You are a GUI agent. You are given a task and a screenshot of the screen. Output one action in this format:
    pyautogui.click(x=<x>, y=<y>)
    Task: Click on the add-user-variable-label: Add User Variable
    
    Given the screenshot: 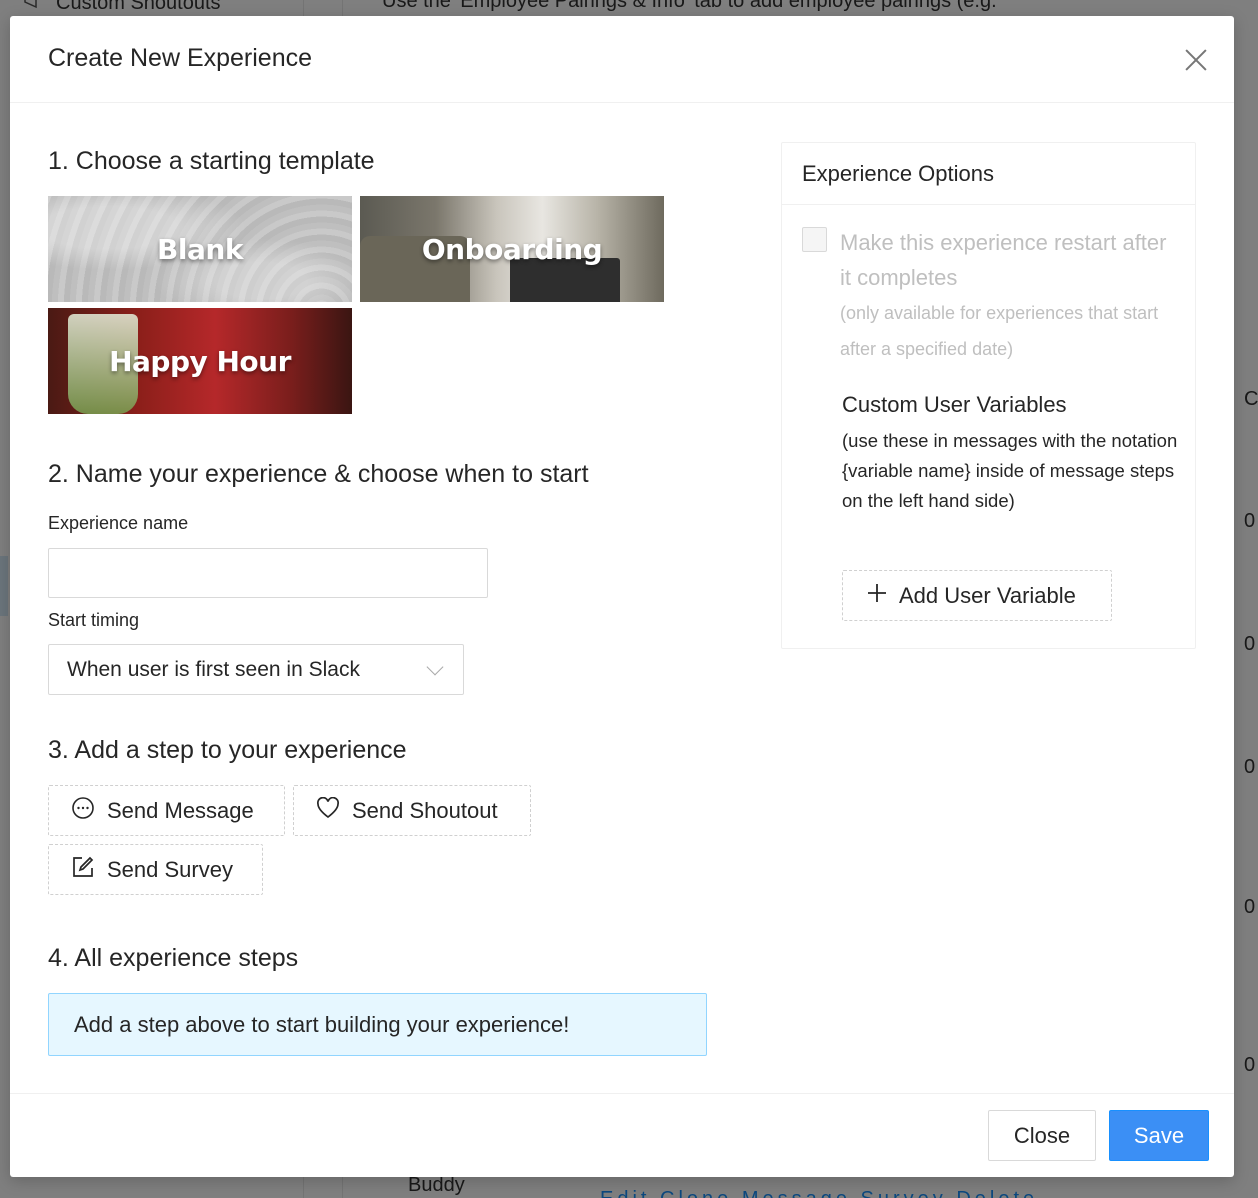 What is the action you would take?
    pyautogui.click(x=987, y=595)
    